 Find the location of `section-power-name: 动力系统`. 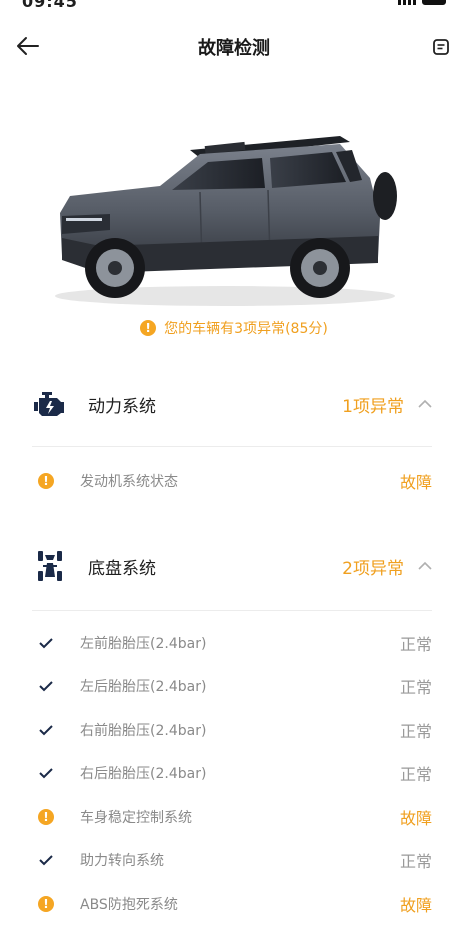

section-power-name: 动力系统 is located at coordinates (122, 406).